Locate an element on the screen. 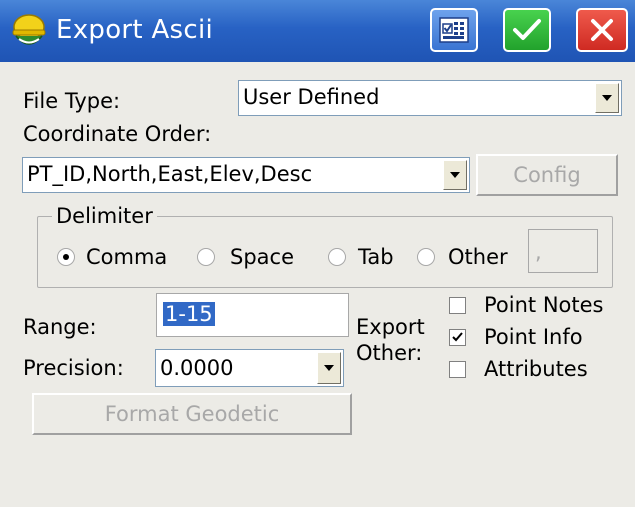 The image size is (635, 507). point-info-label: Point Info is located at coordinates (533, 337).